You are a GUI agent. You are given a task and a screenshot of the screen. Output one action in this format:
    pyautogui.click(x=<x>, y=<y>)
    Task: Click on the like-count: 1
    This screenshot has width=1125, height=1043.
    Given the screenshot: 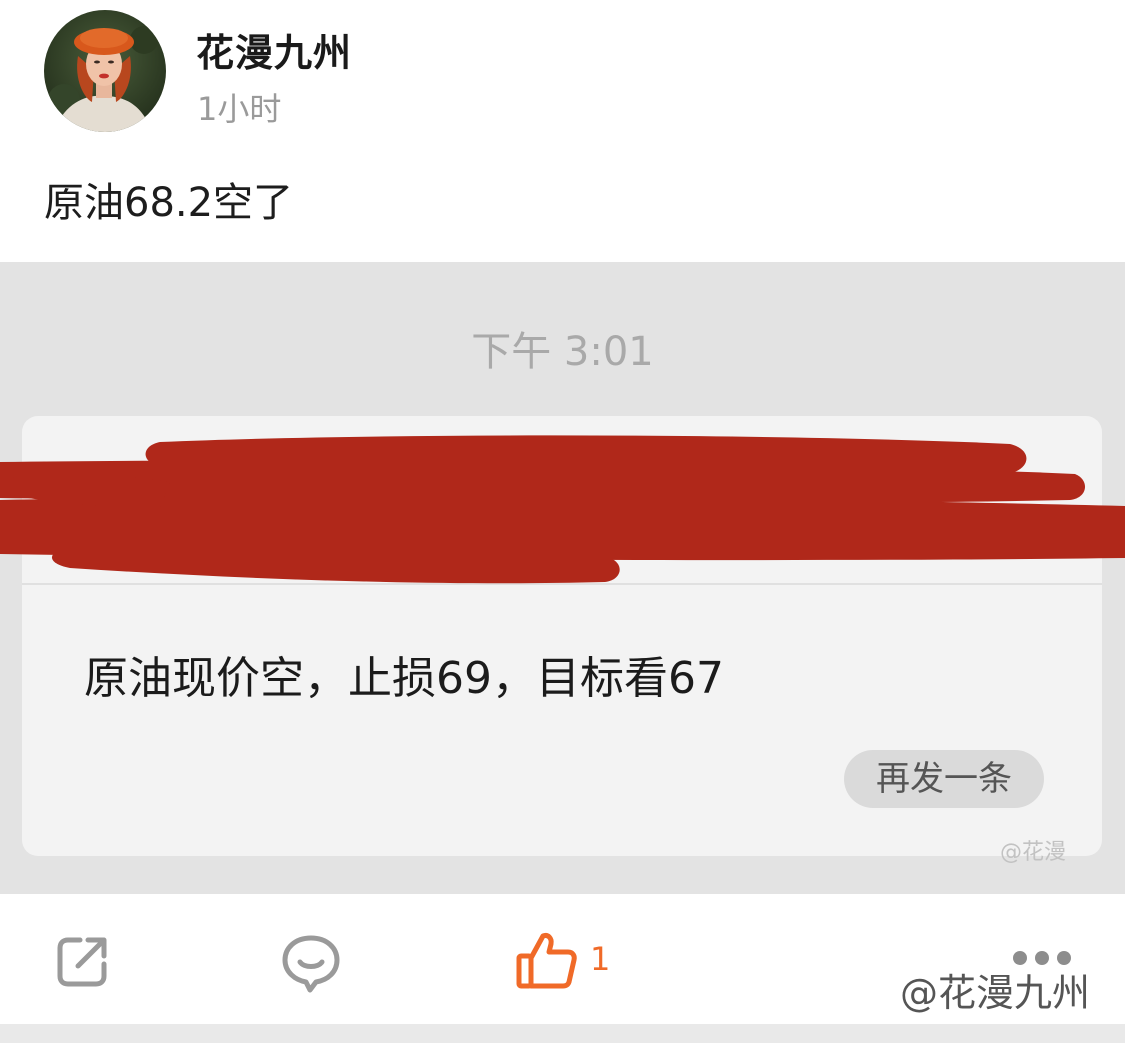 What is the action you would take?
    pyautogui.click(x=600, y=959)
    